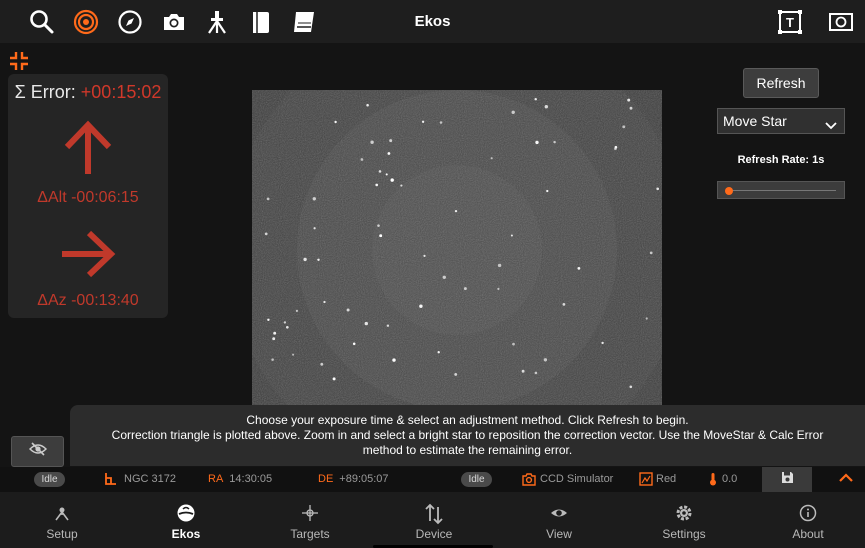 The image size is (865, 548). I want to click on book-icon, so click(261, 22).